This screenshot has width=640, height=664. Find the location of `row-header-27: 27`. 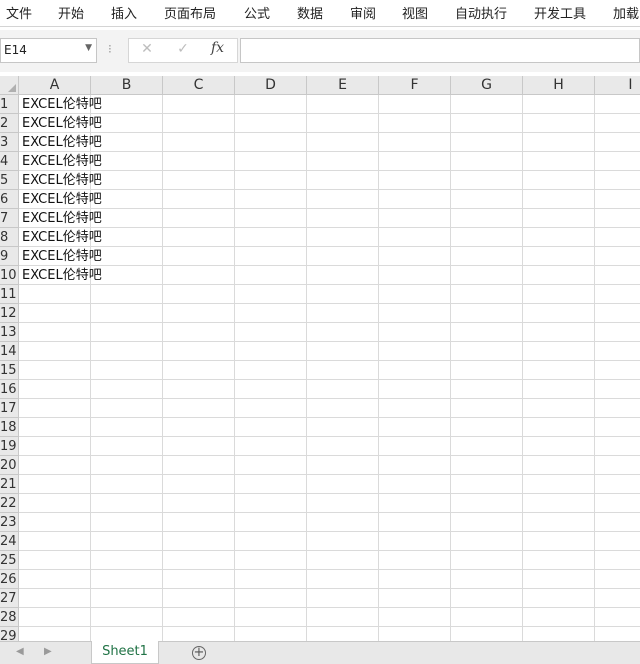

row-header-27: 27 is located at coordinates (9, 598).